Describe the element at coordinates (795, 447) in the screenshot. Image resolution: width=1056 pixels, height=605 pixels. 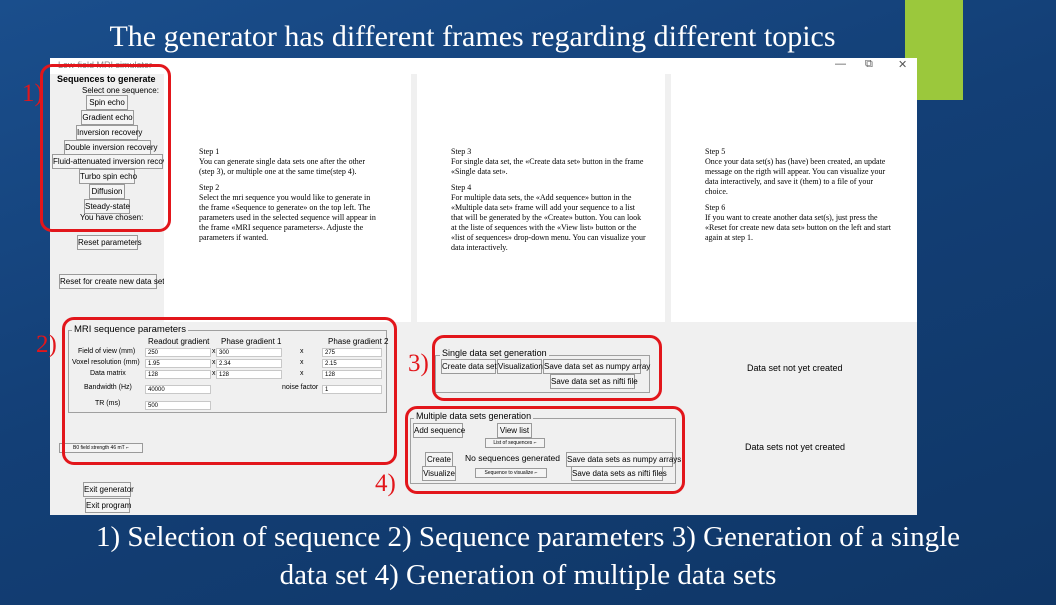
I see `multiple-status: Data sets not yet created` at that location.